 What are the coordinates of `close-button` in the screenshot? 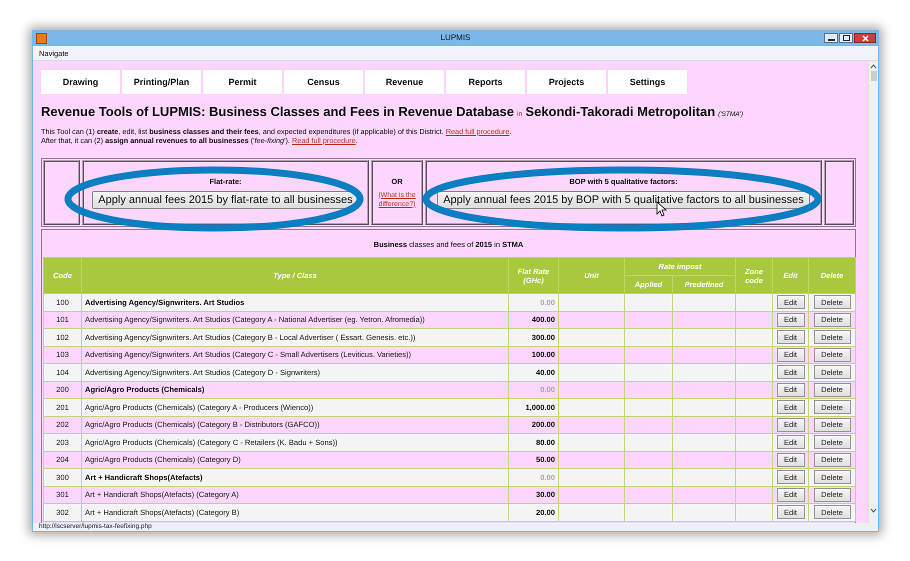 It's located at (865, 38).